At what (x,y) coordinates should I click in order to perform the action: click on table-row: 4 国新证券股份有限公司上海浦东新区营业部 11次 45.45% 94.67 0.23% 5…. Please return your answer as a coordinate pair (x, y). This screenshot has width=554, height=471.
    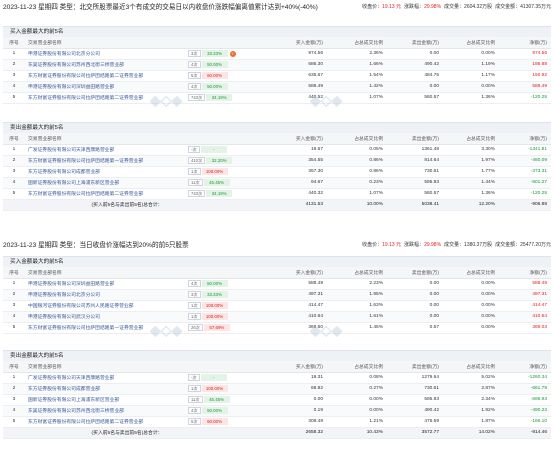
    Looking at the image, I should click on (277, 183).